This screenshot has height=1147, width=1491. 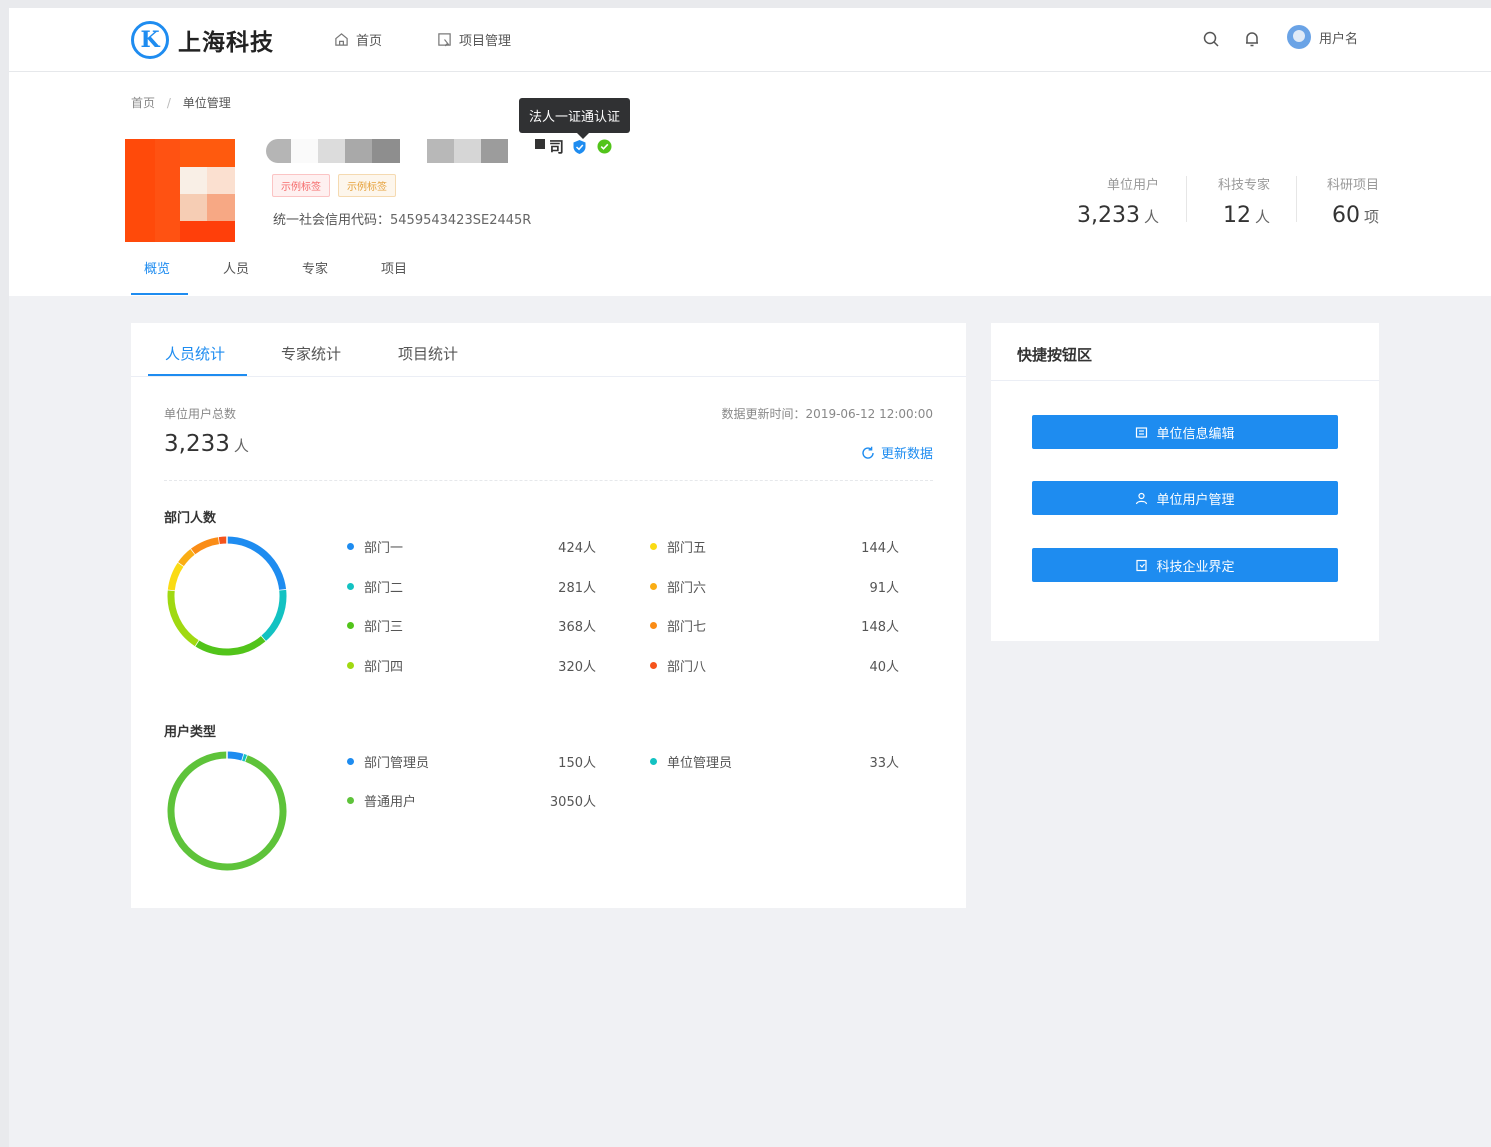 I want to click on stat-experts-unit: 人, so click(x=1262, y=217).